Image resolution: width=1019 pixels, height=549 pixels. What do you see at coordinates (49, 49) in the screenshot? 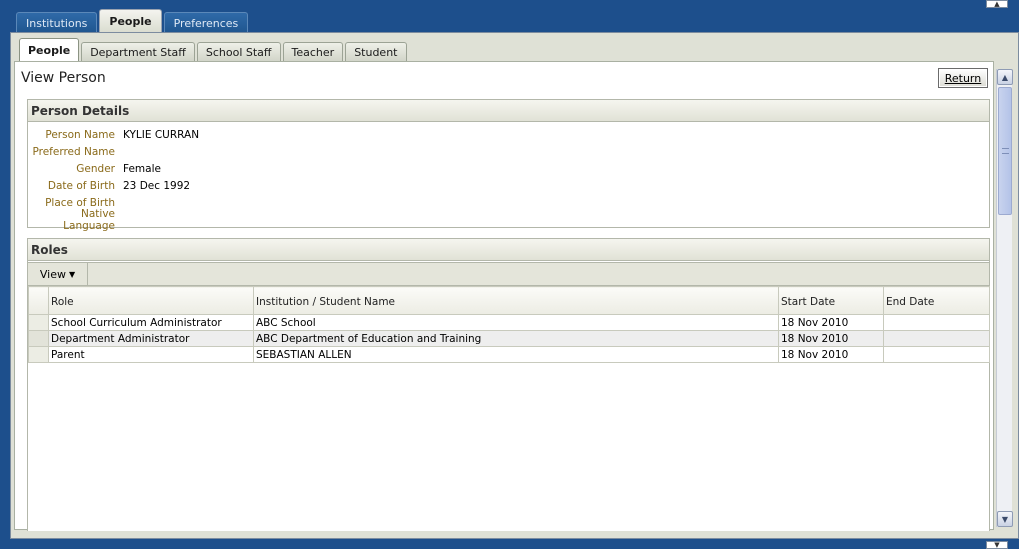
I see `subtab-people: People` at bounding box center [49, 49].